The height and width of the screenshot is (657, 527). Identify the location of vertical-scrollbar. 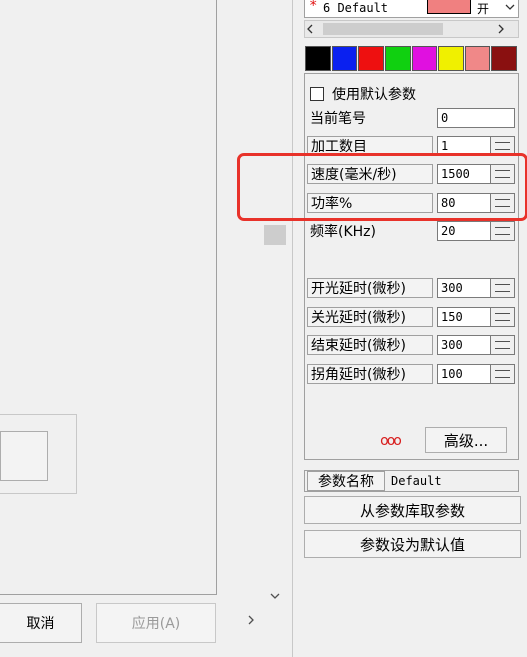
(275, 328).